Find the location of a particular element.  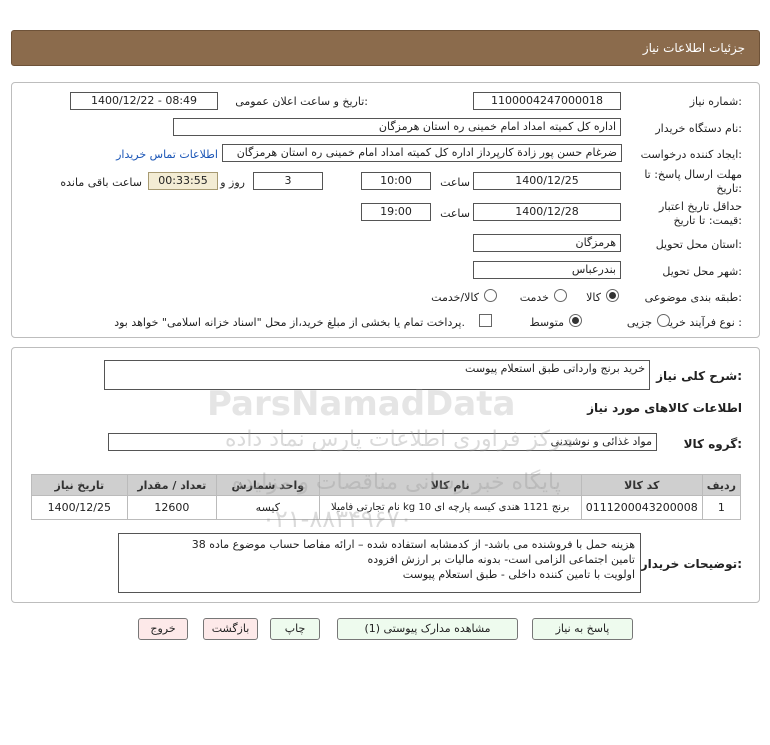

view-attachments-button: مشاهده مدارک پیوستی (1) is located at coordinates (427, 629).